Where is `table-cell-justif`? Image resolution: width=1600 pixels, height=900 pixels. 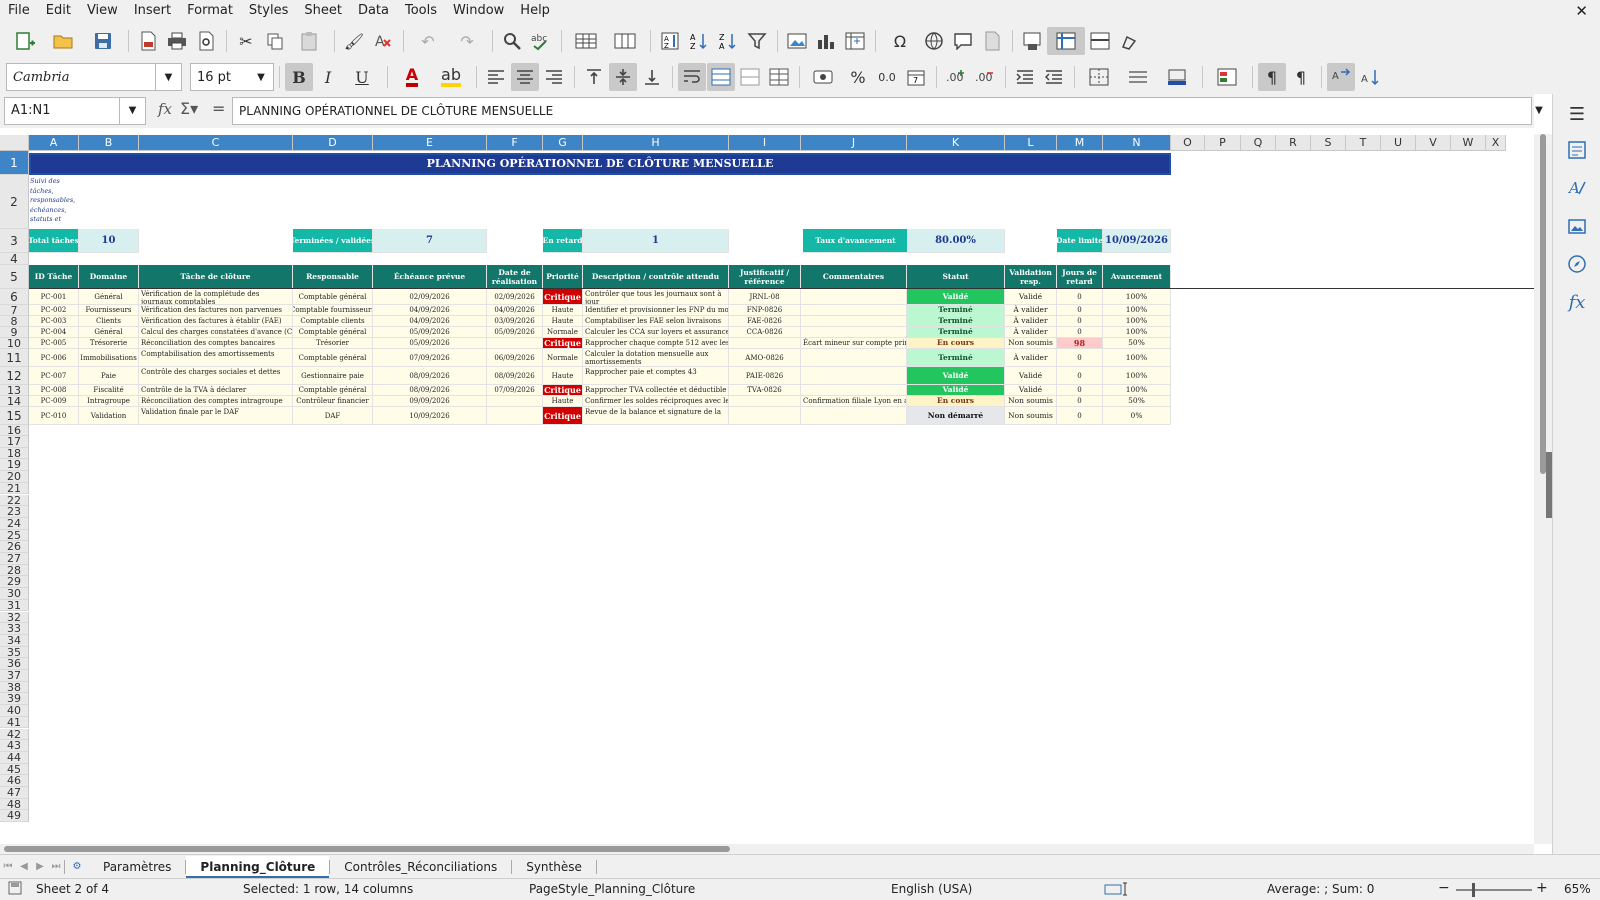
table-cell-justif is located at coordinates (765, 416).